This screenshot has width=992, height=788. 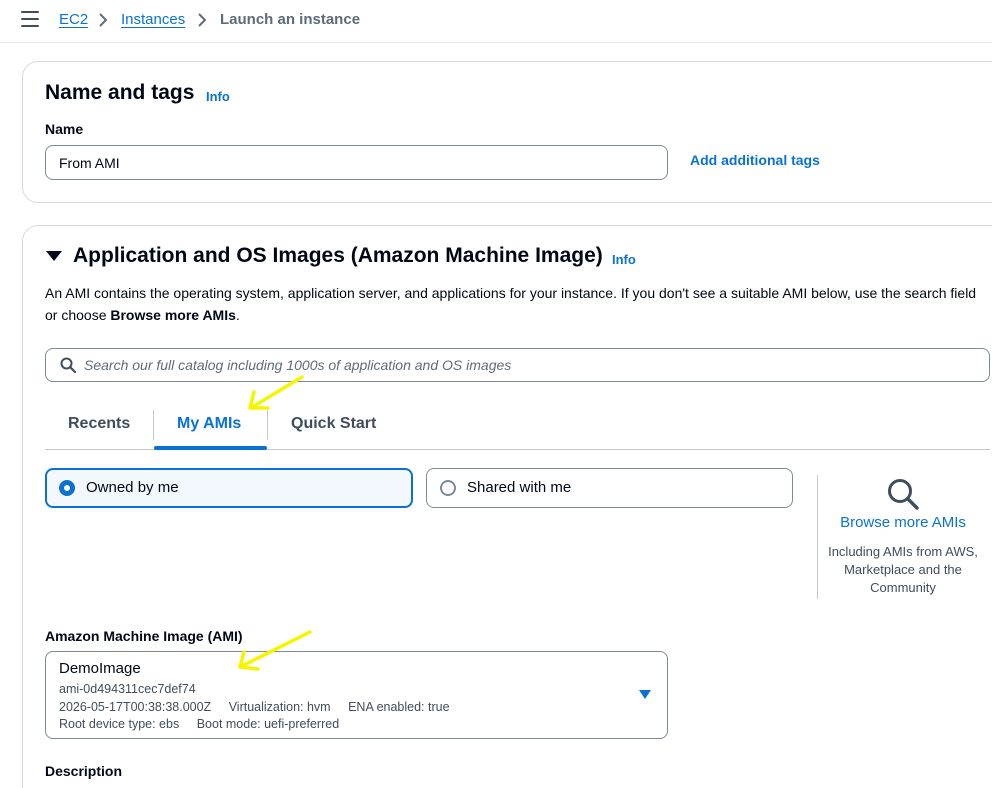 I want to click on browse-more-amis-link: Browse more AMIs, so click(x=903, y=522).